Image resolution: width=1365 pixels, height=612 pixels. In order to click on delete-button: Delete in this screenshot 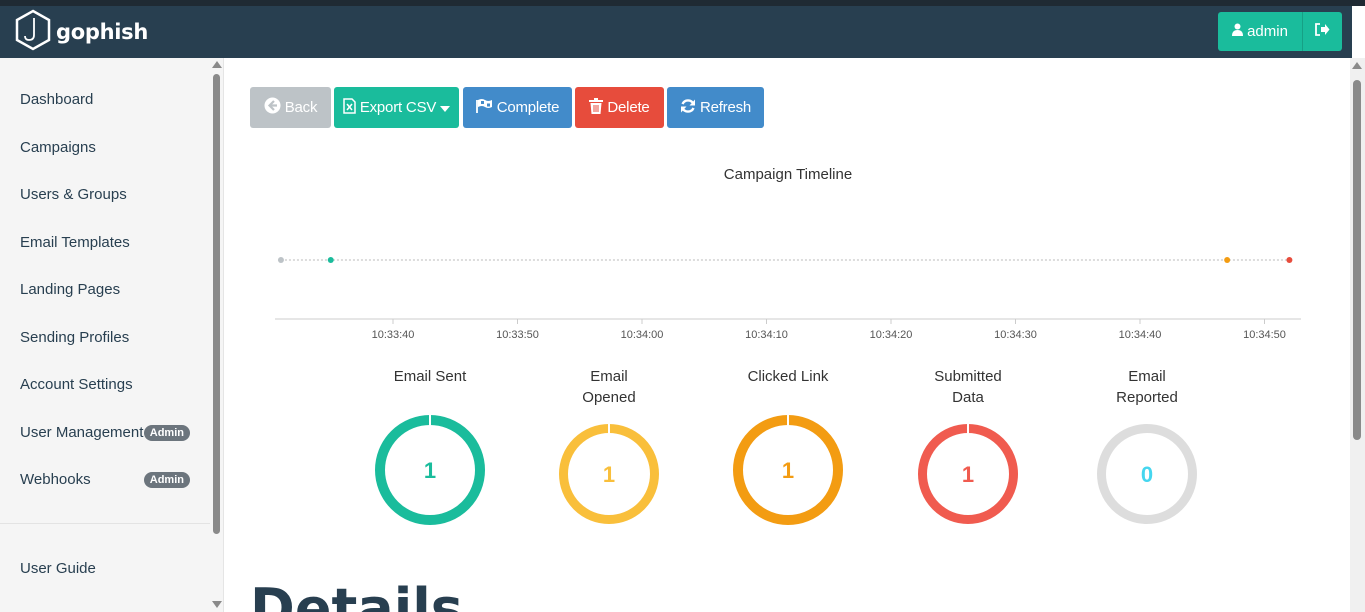, I will do `click(619, 107)`.